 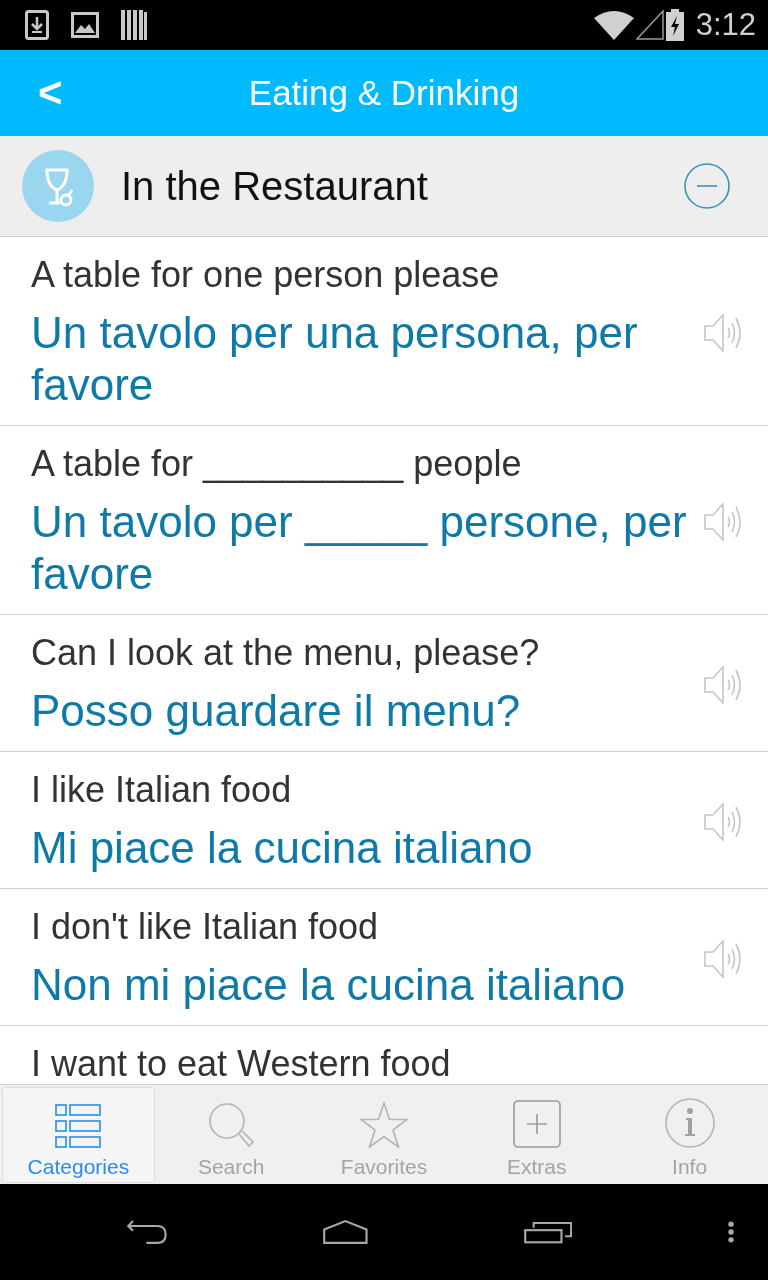 I want to click on english-phrase: I want to eat Western food, so click(x=241, y=1064).